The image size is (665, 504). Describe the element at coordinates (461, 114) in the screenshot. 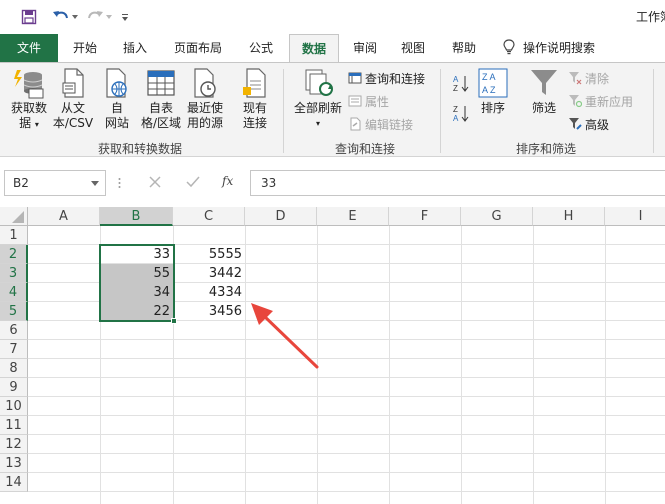

I see `sort-za-button: ZA` at that location.